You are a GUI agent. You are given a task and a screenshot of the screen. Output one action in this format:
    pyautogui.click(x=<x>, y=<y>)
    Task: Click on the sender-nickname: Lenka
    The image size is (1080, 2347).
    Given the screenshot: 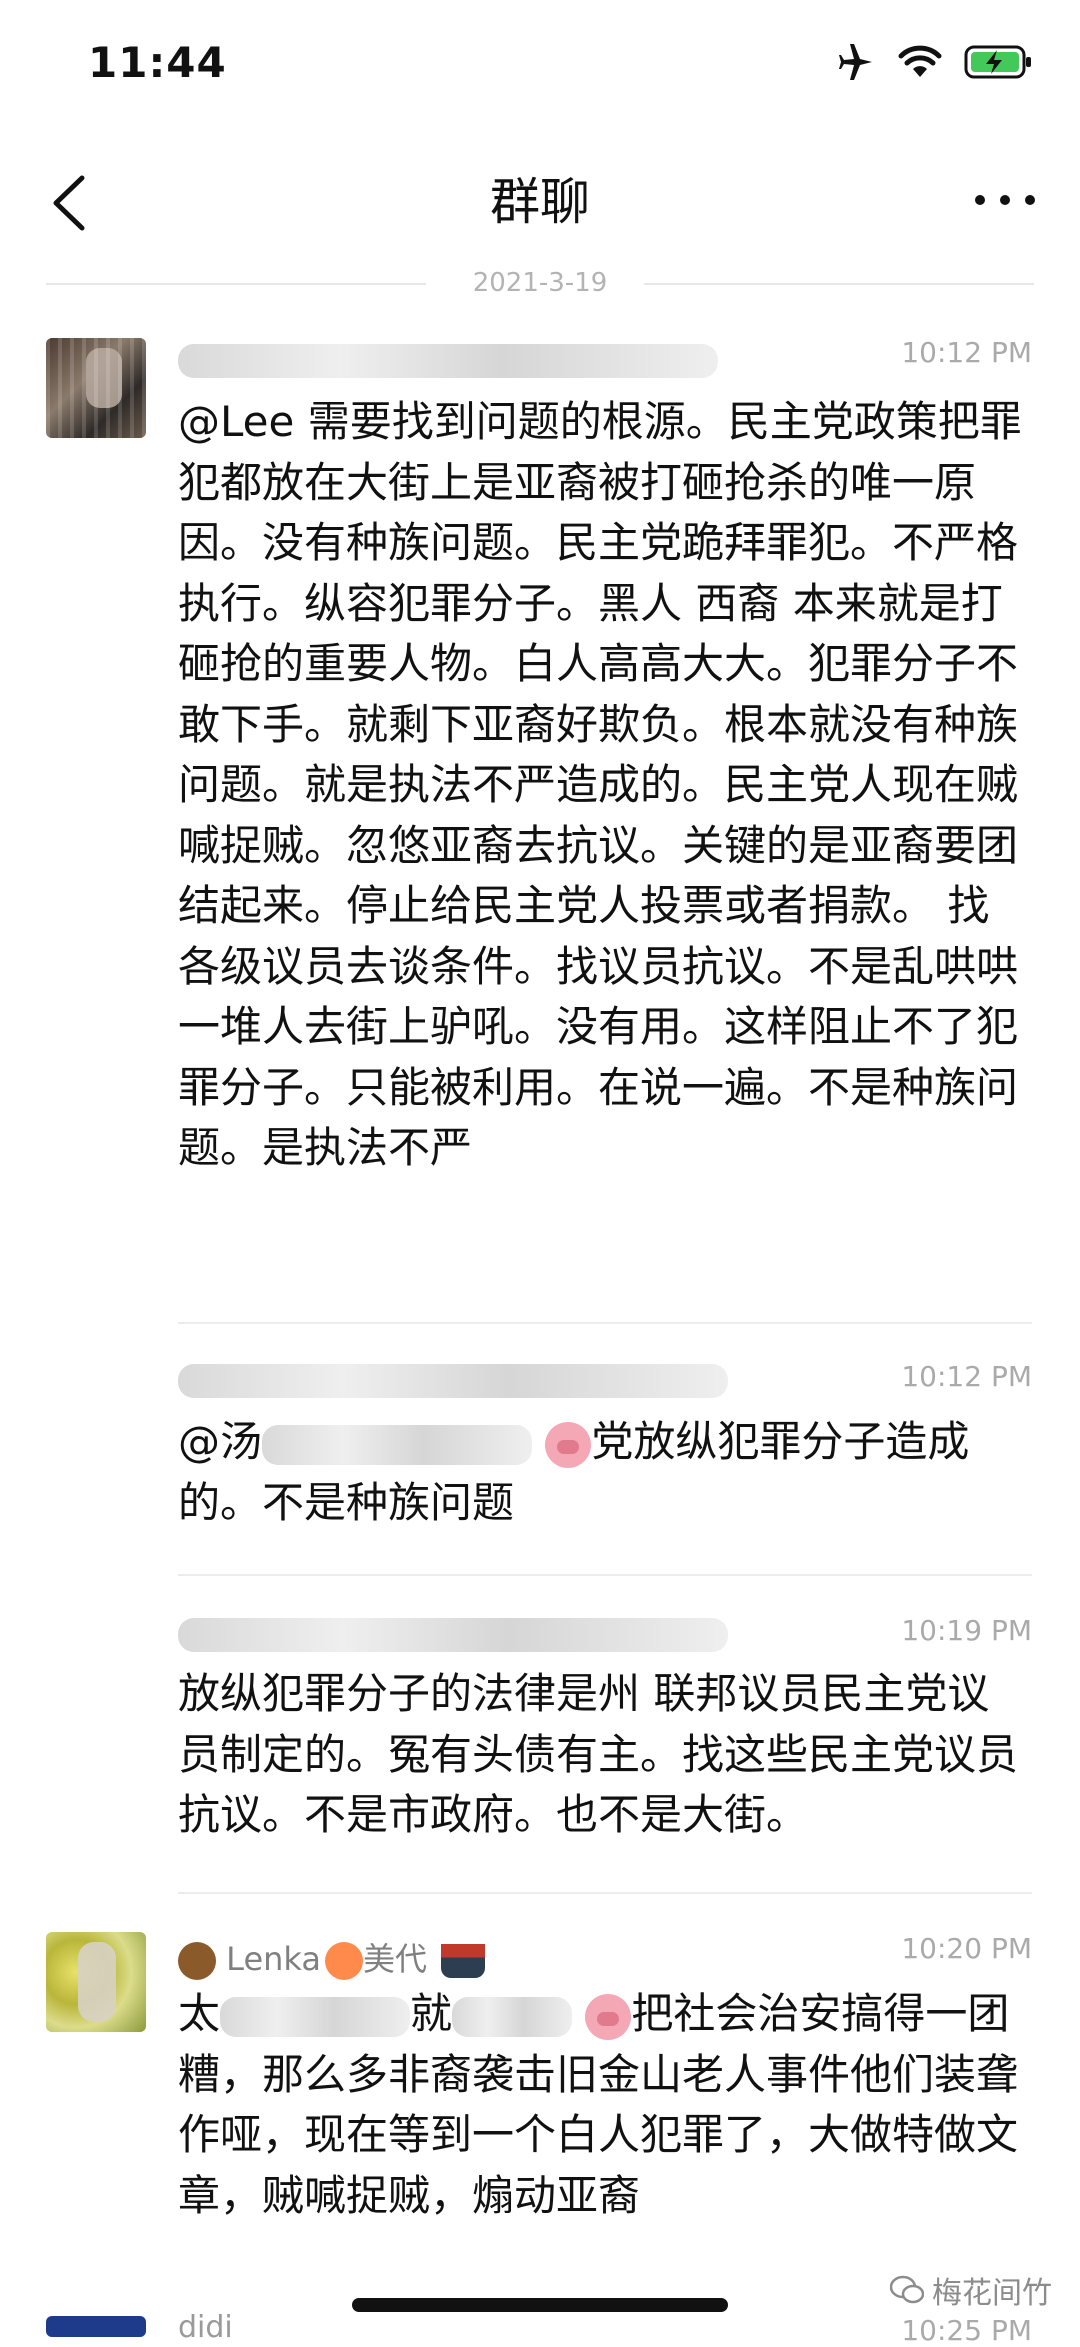 What is the action you would take?
    pyautogui.click(x=273, y=1959)
    